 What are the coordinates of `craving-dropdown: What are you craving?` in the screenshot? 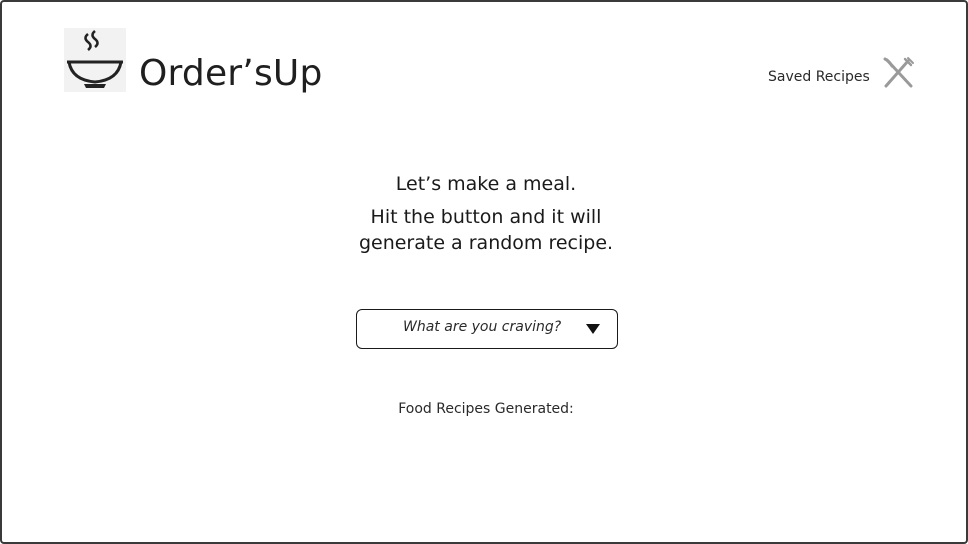 It's located at (487, 329).